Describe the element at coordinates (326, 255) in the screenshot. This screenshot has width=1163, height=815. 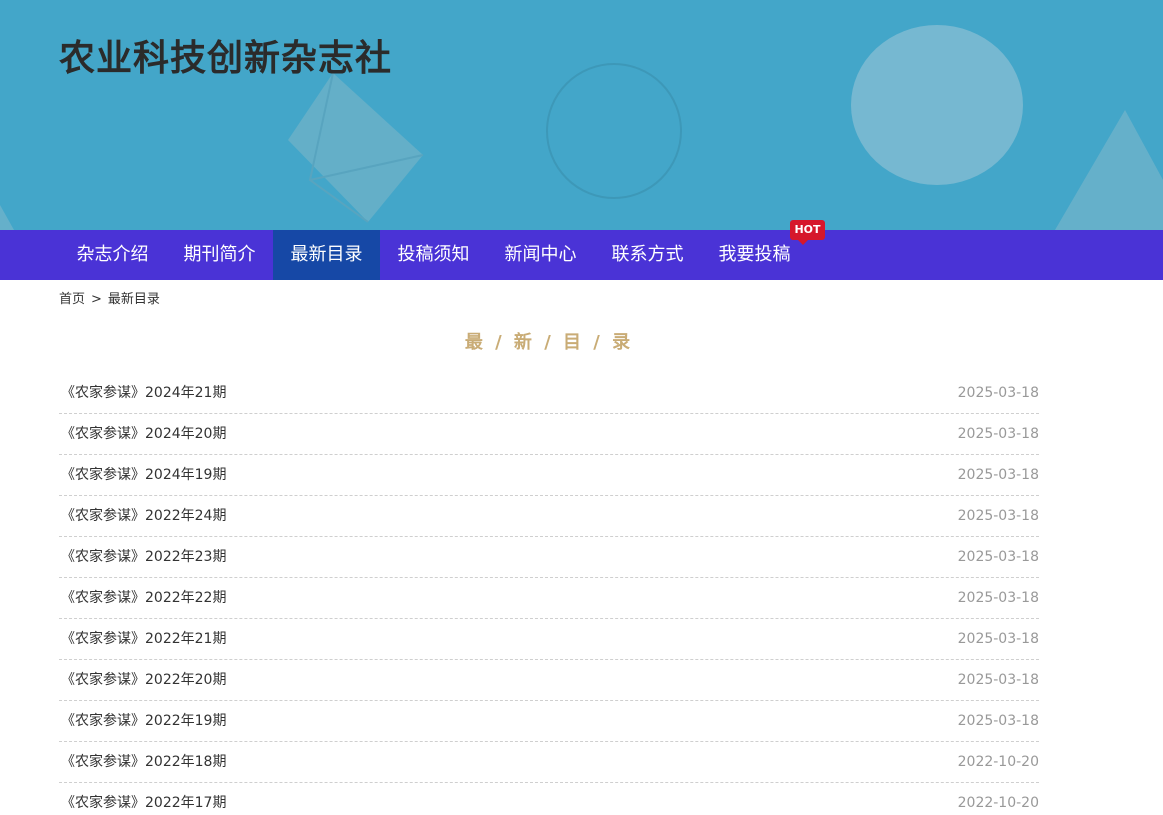
I see `nav-item-latest-catalog: 最新目录` at that location.